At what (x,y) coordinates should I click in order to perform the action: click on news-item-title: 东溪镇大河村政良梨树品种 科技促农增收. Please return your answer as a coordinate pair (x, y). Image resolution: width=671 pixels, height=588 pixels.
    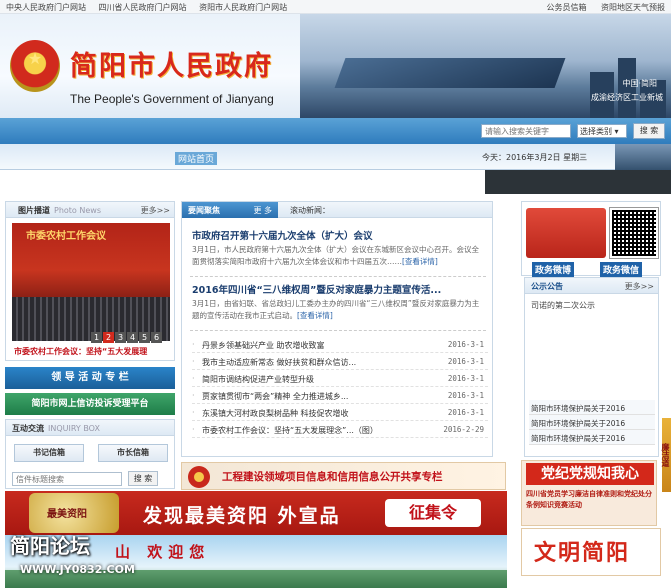
    Looking at the image, I should click on (275, 413).